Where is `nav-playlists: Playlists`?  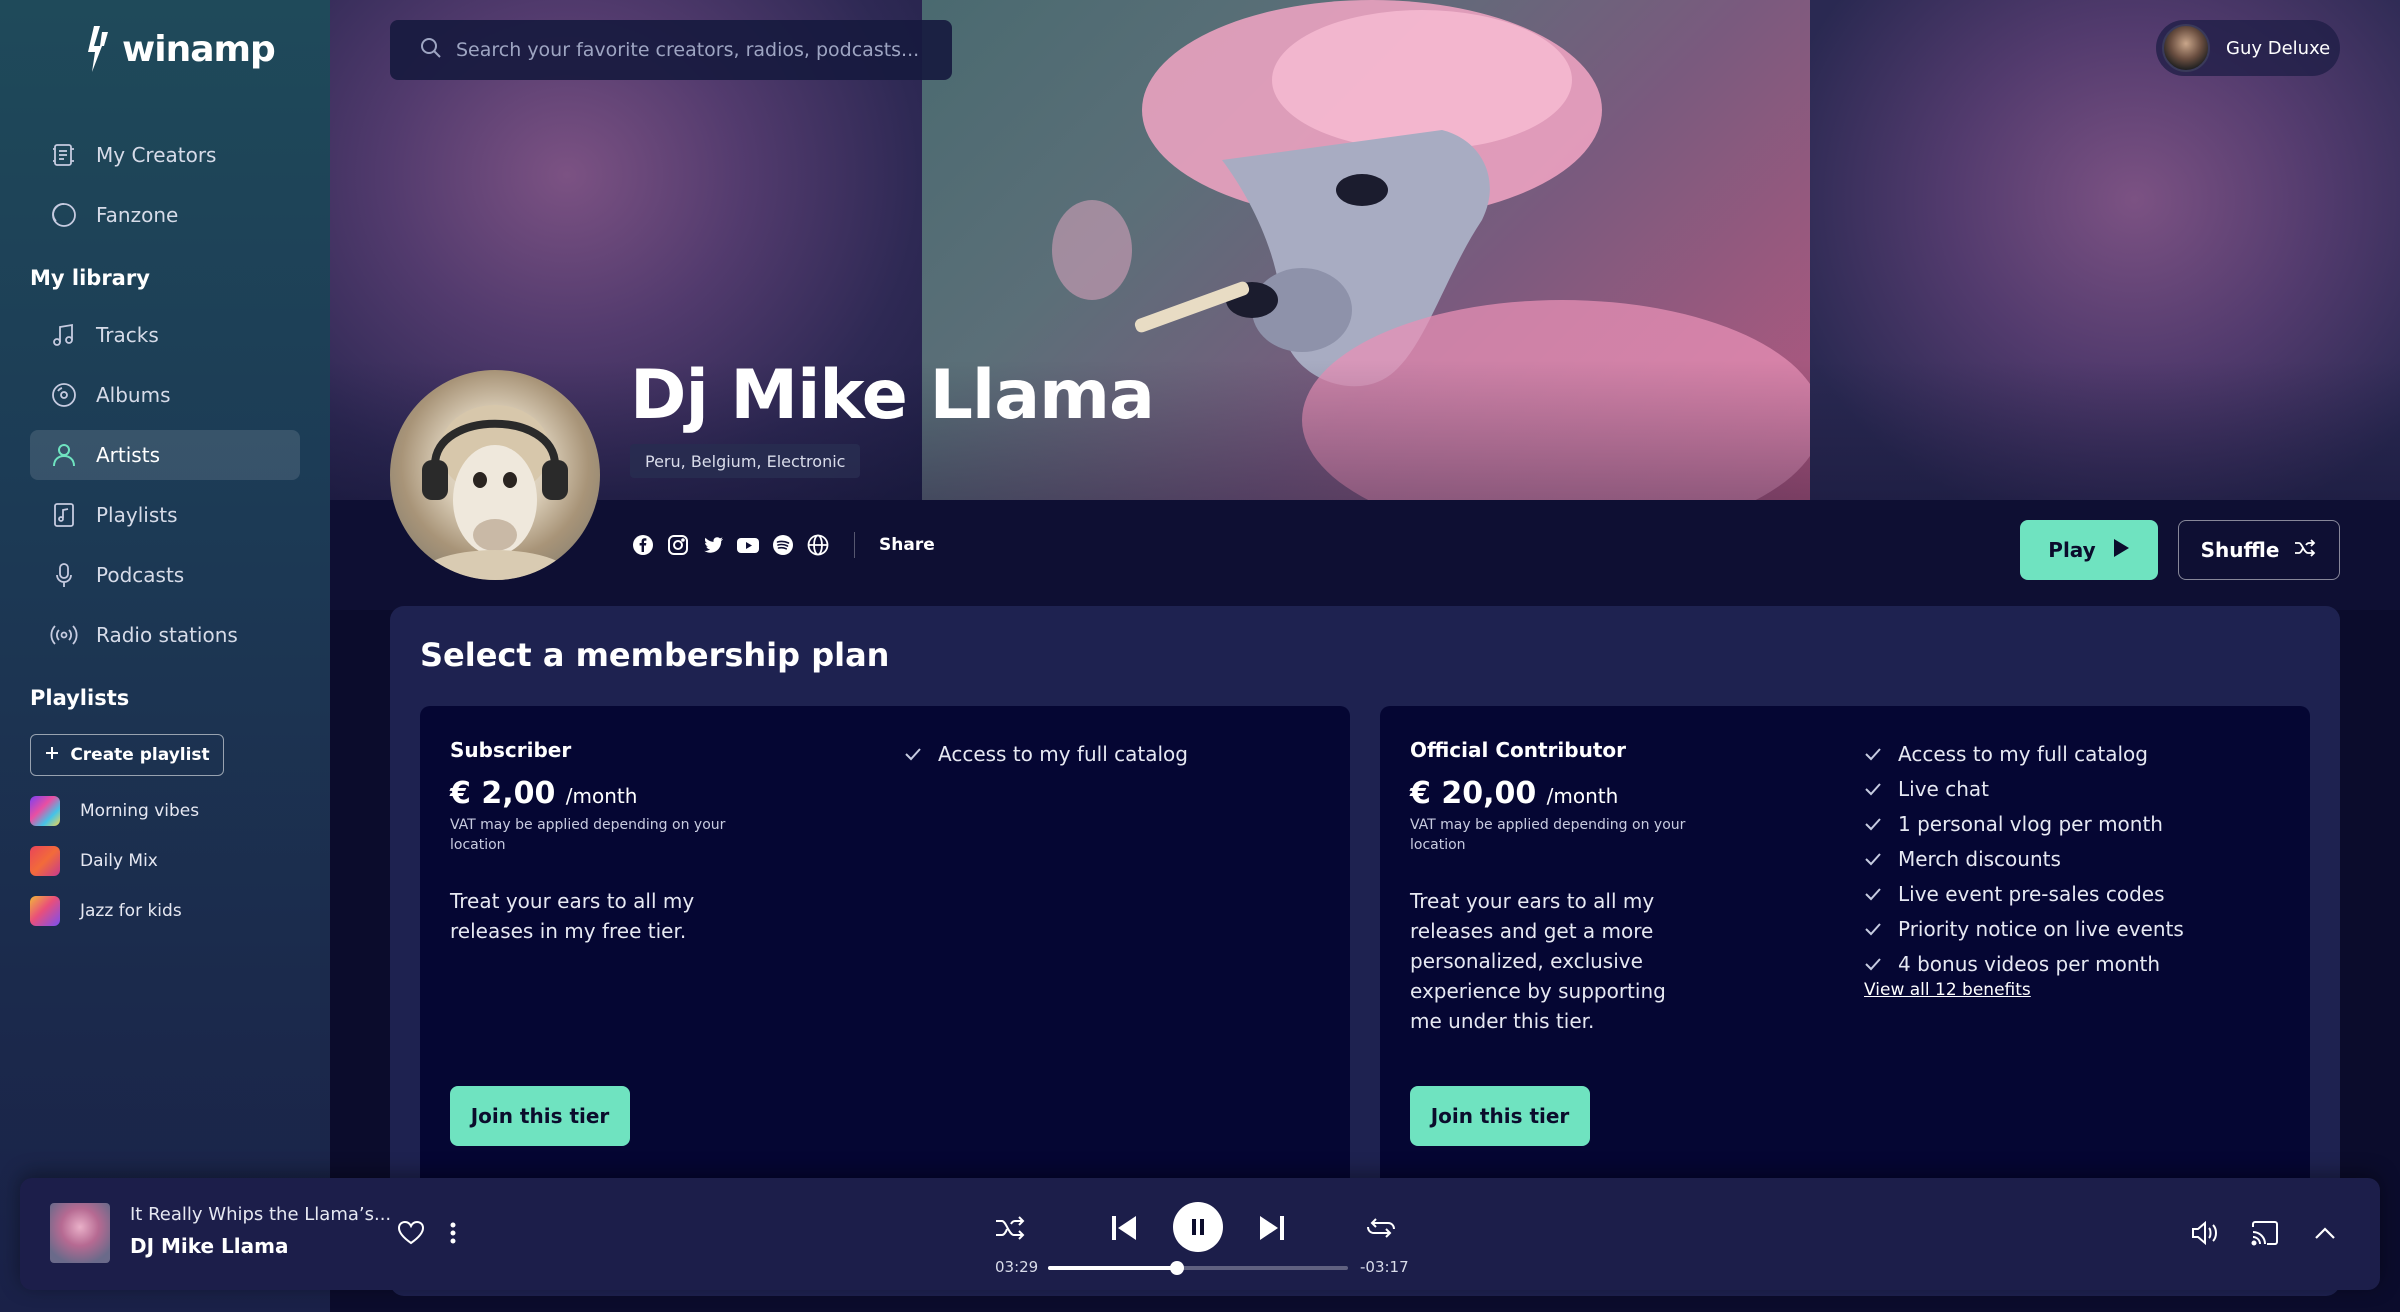 nav-playlists: Playlists is located at coordinates (165, 515).